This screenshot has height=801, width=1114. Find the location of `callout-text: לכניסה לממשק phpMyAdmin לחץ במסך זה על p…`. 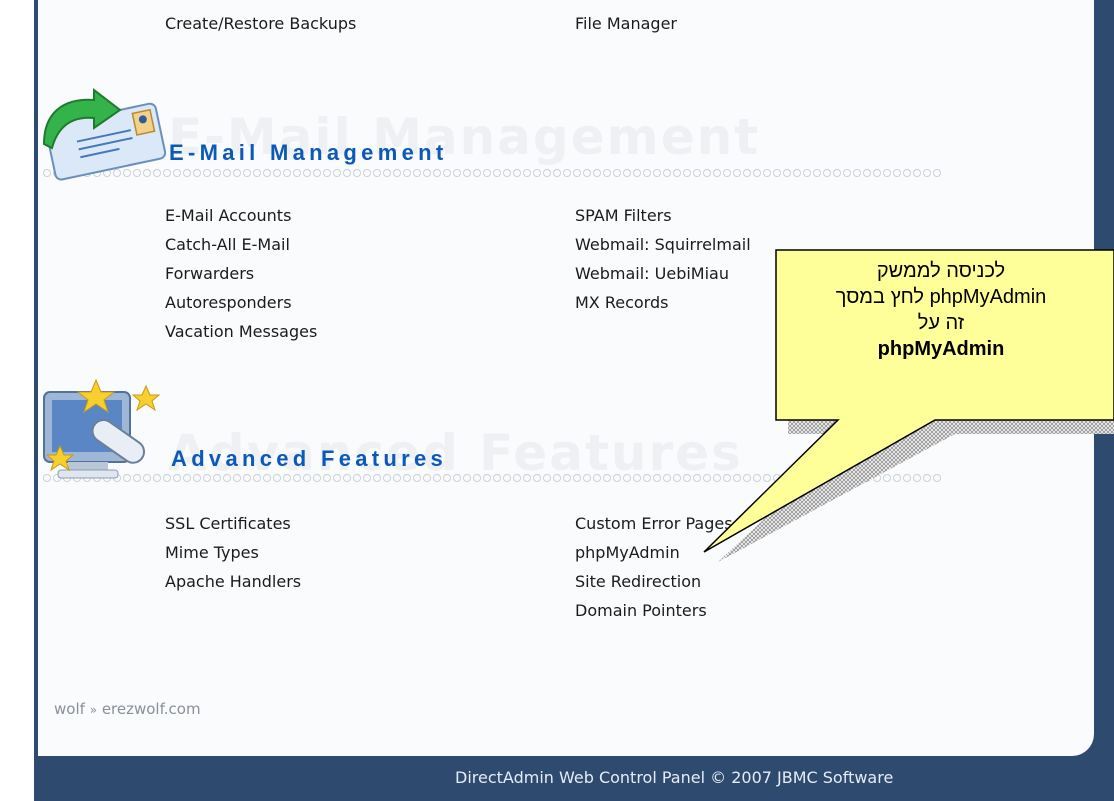

callout-text: לכניסה לממשק phpMyAdmin לחץ במסך זה על p… is located at coordinates (941, 310).